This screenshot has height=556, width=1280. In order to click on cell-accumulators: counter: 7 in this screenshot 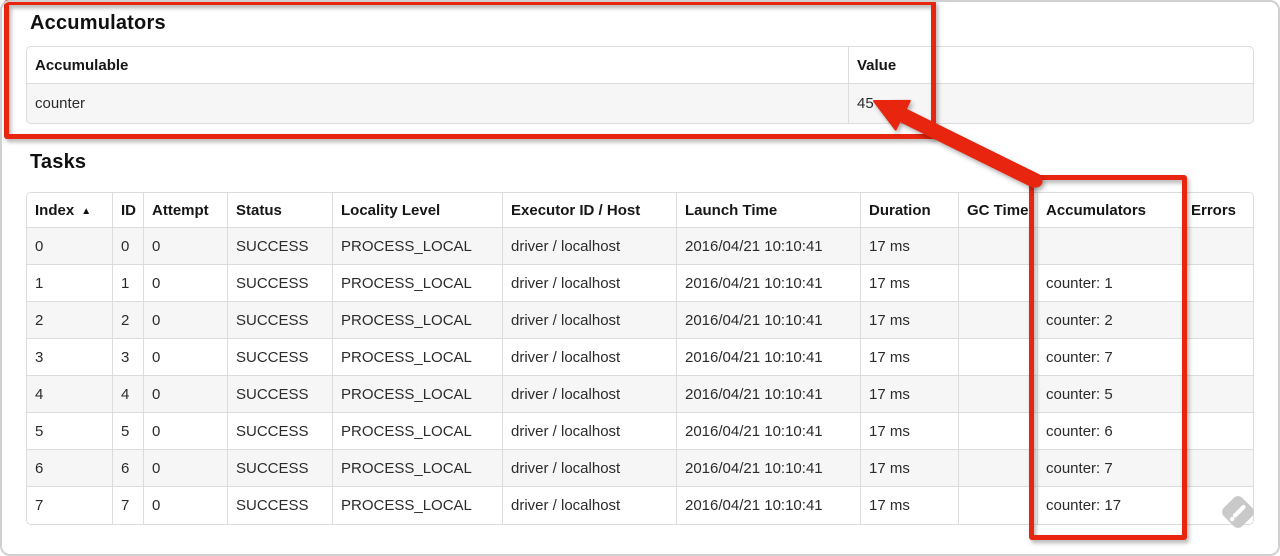, I will do `click(1110, 468)`.